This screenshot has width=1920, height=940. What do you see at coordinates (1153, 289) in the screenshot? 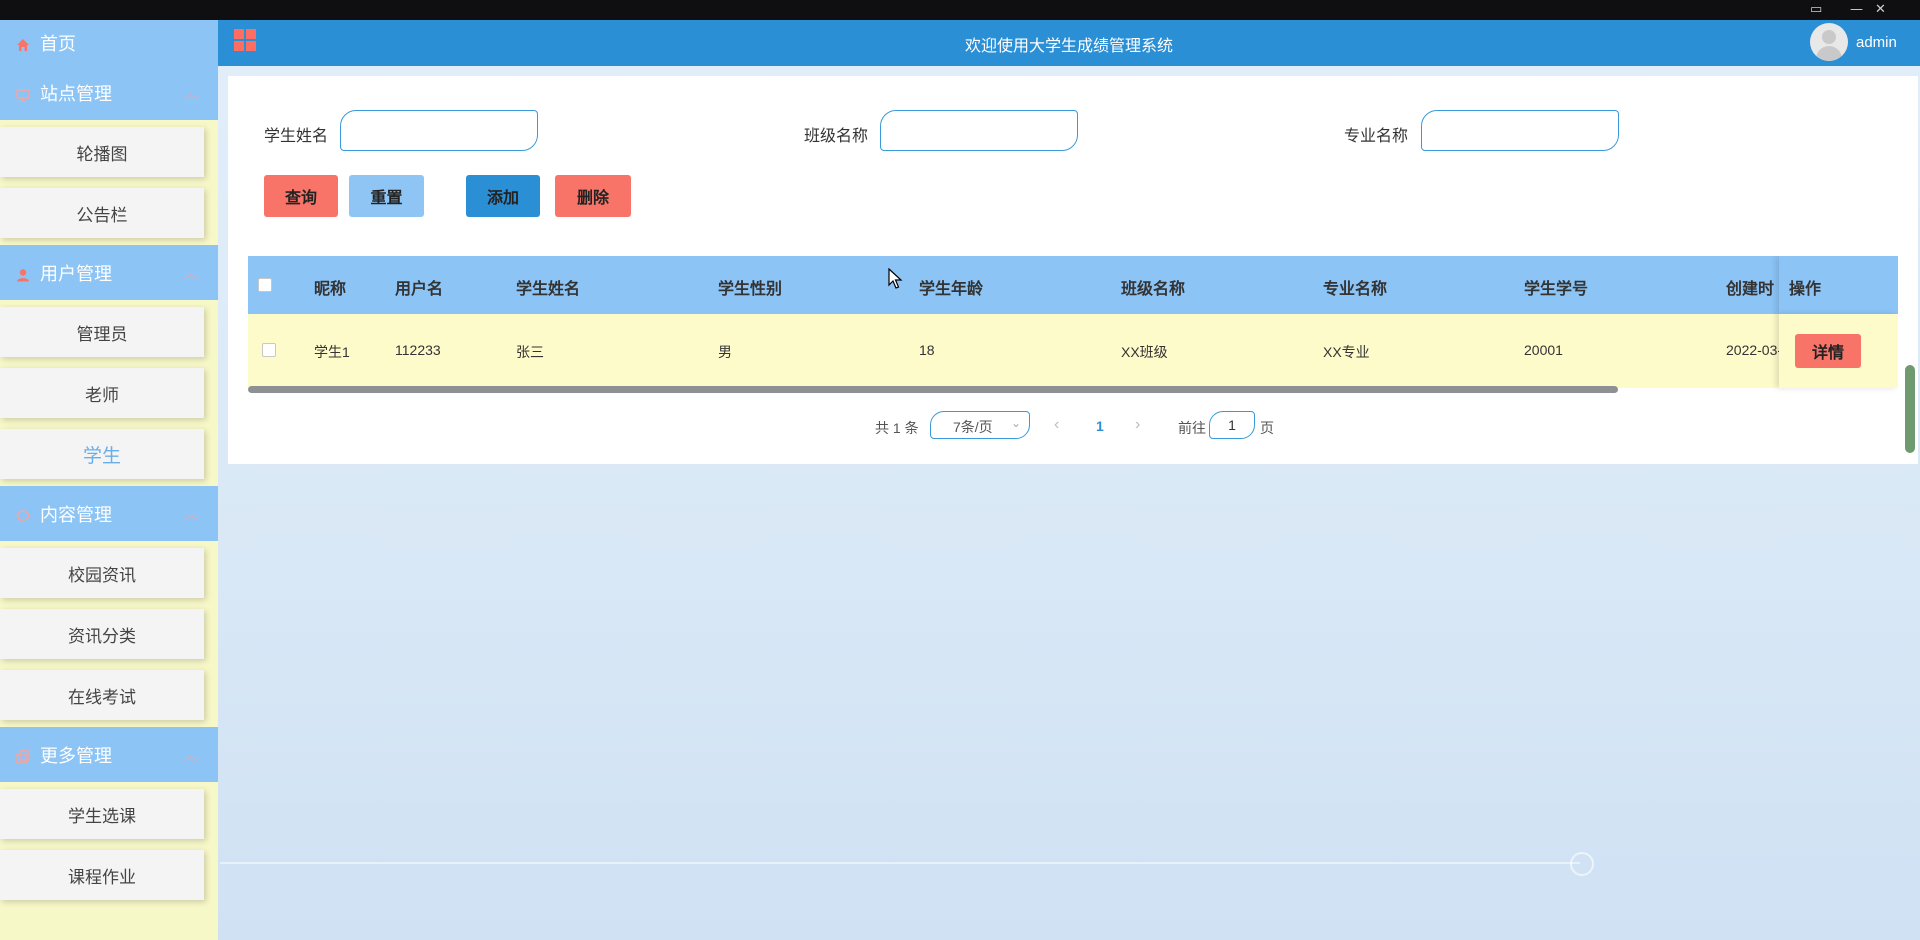
I see `column-header-class-name: 班级名称` at bounding box center [1153, 289].